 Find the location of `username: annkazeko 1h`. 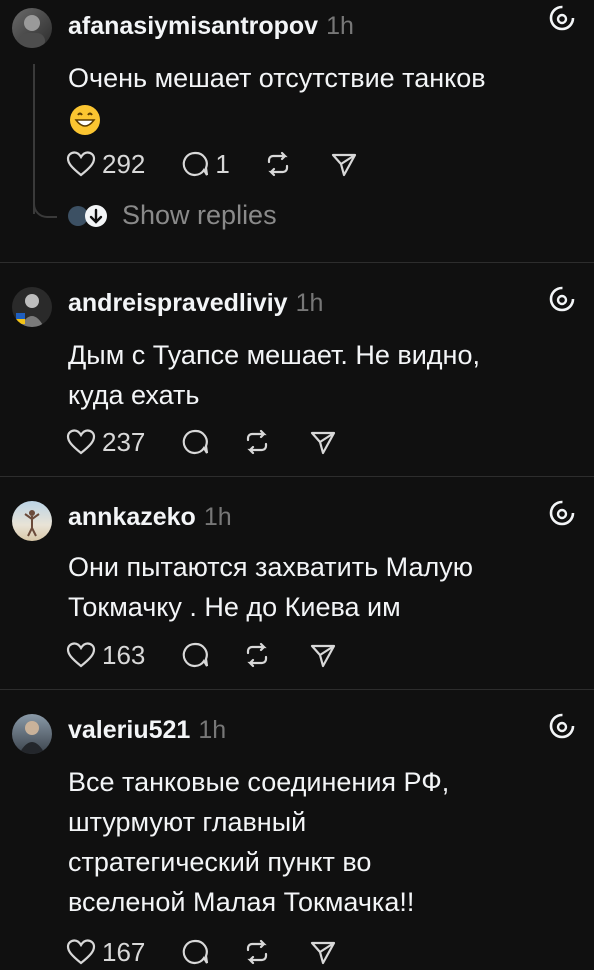

username: annkazeko 1h is located at coordinates (150, 517).